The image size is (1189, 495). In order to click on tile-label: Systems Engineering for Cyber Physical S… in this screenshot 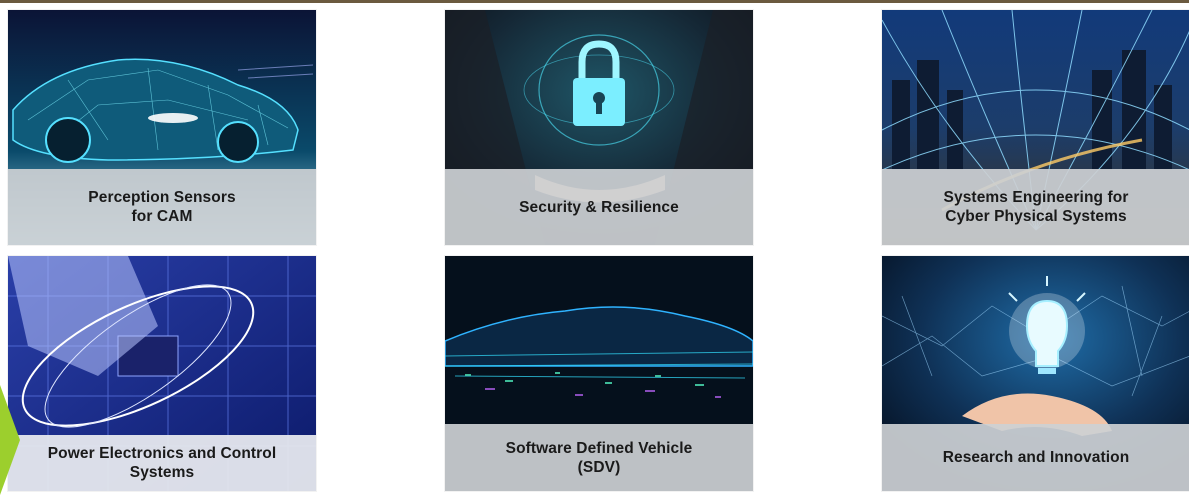, I will do `click(1036, 207)`.